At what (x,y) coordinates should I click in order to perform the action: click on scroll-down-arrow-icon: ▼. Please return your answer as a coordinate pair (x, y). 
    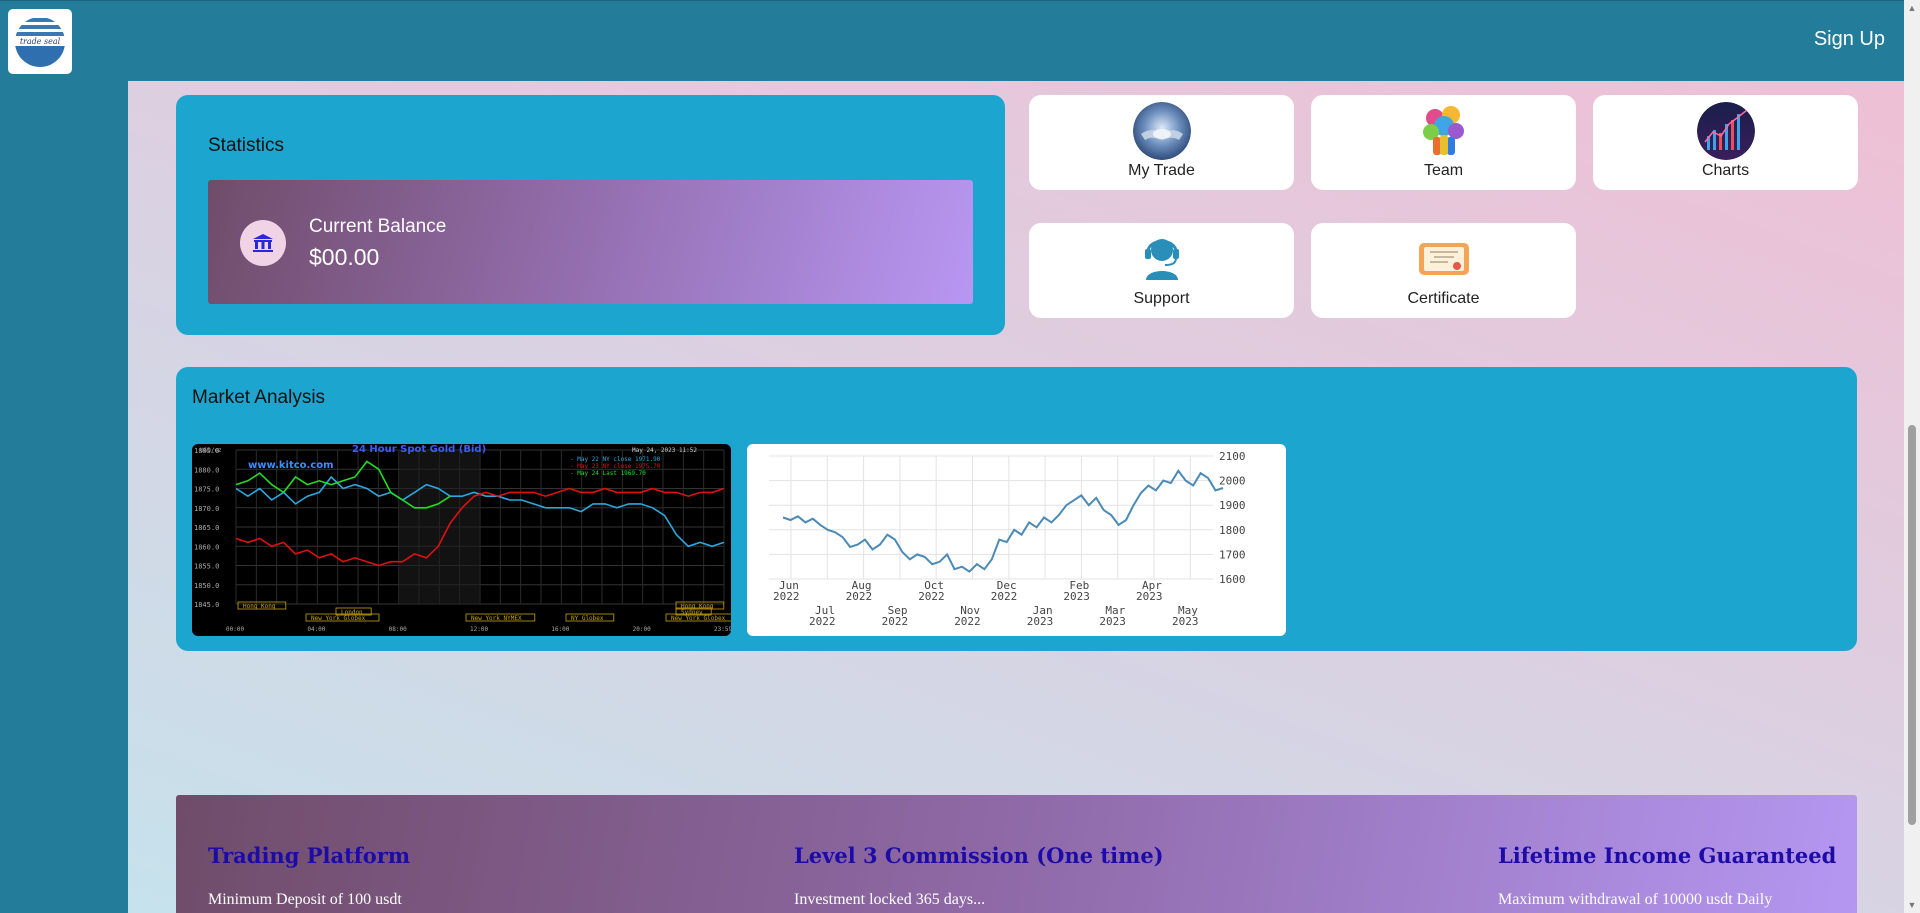
    Looking at the image, I should click on (1912, 905).